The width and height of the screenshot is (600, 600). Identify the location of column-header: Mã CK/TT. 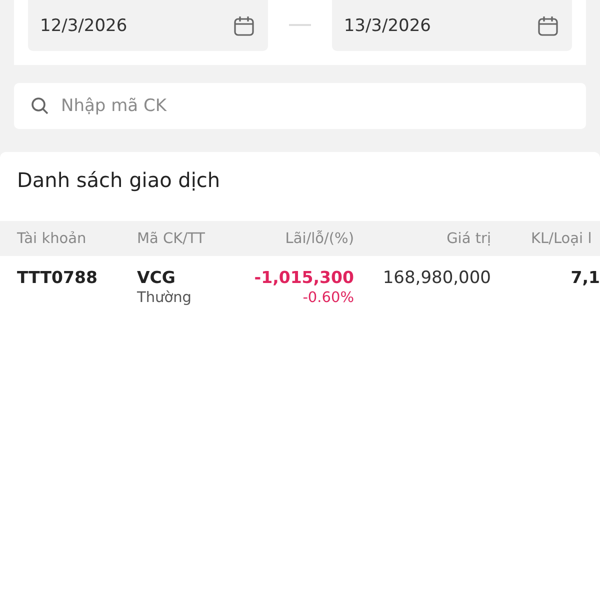
(171, 238).